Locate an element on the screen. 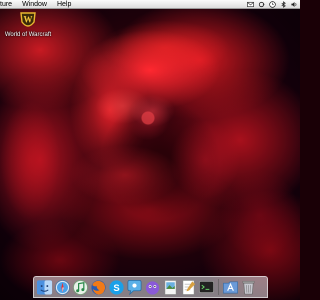 The image size is (320, 300). ichat-icon is located at coordinates (134, 287).